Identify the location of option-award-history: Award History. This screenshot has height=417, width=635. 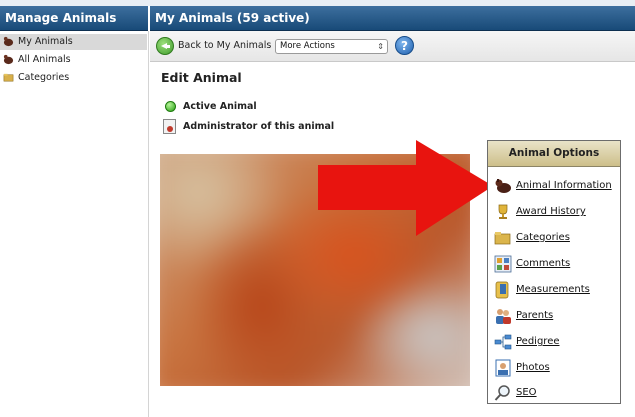
(556, 212).